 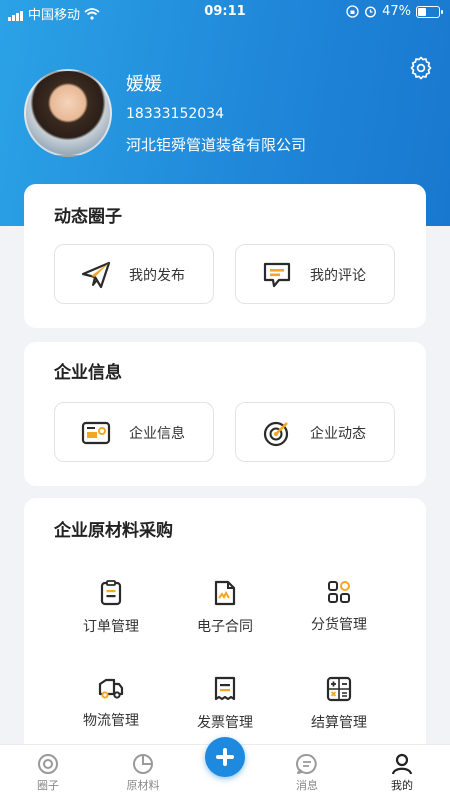 I want to click on tab-circle: 圈子, so click(x=48, y=773).